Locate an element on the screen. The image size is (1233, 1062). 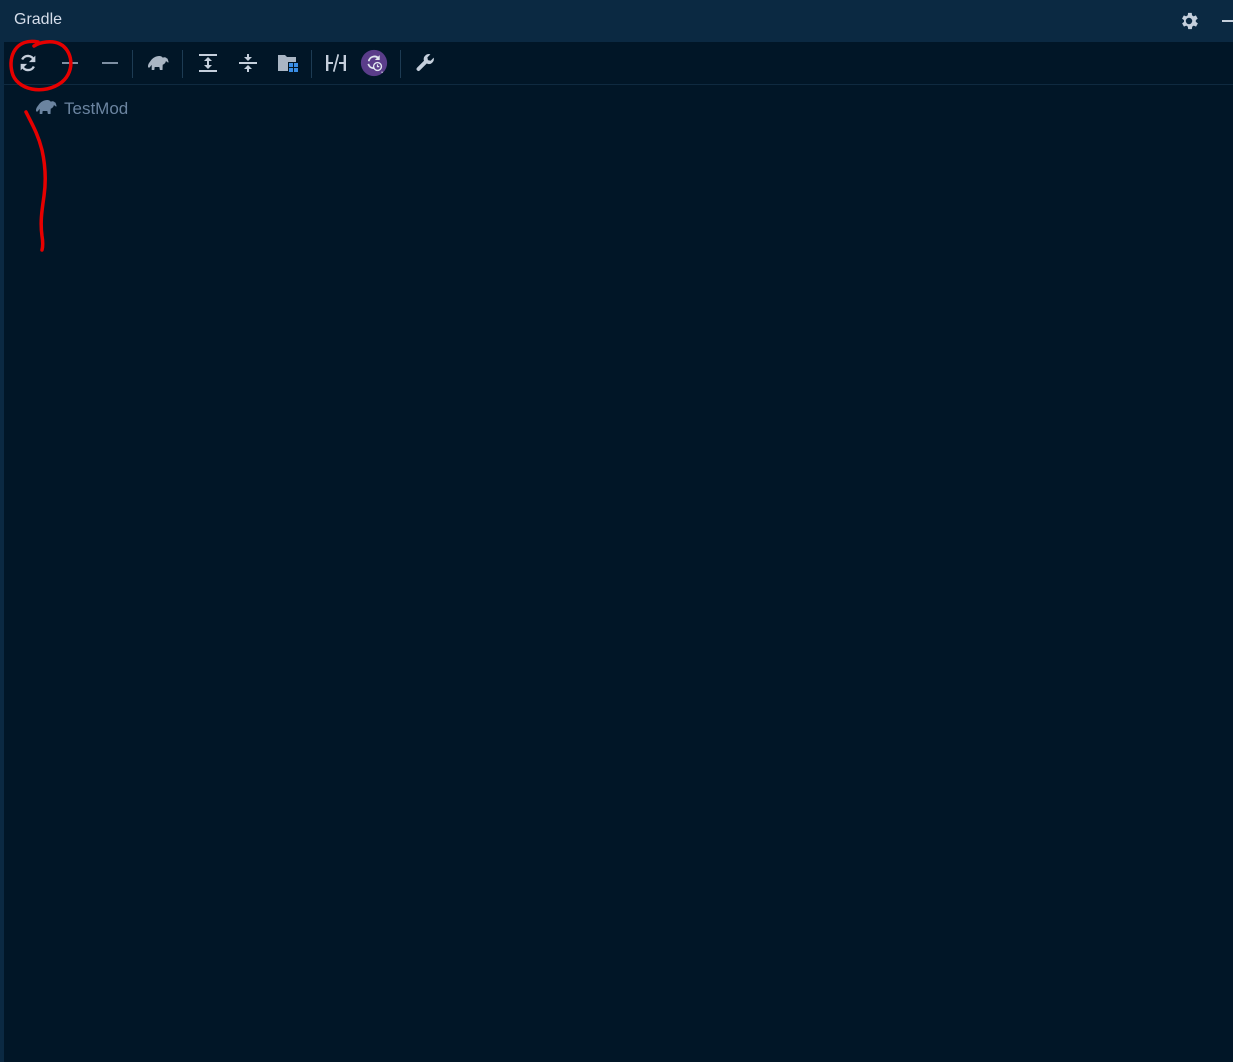
tool-window-title: Gradle is located at coordinates (38, 19).